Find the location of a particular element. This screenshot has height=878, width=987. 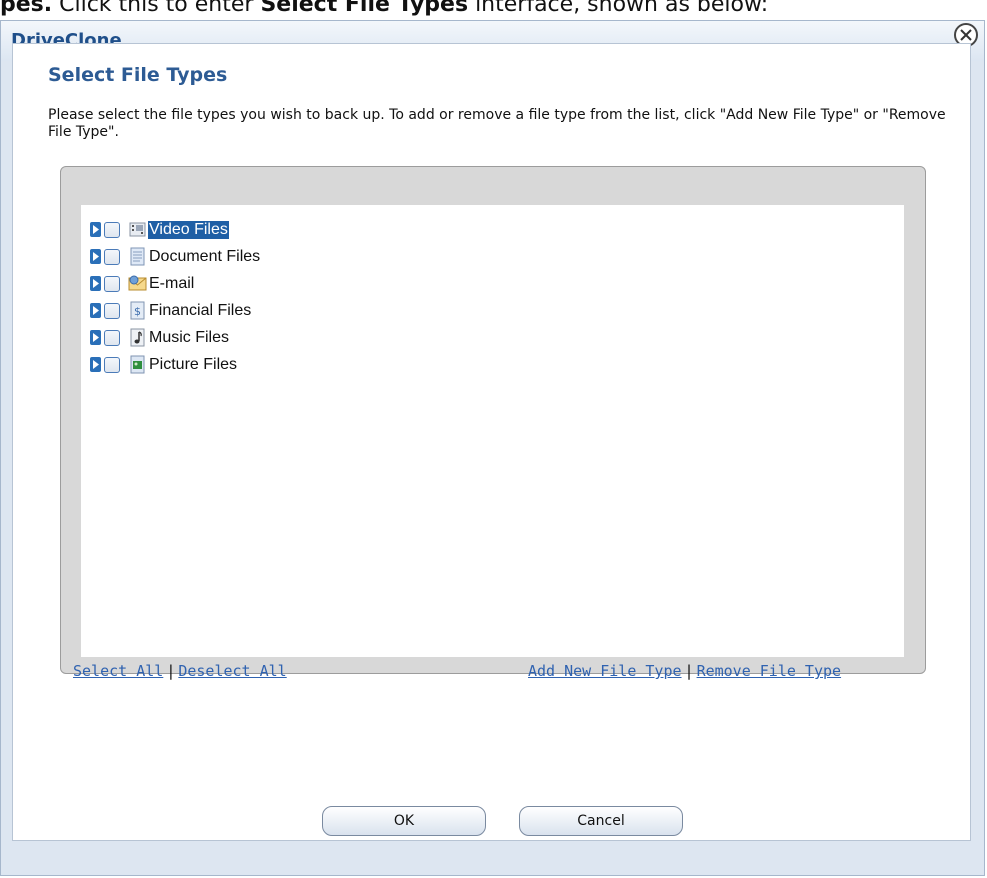

file-type-label: Financial Files is located at coordinates (200, 311).